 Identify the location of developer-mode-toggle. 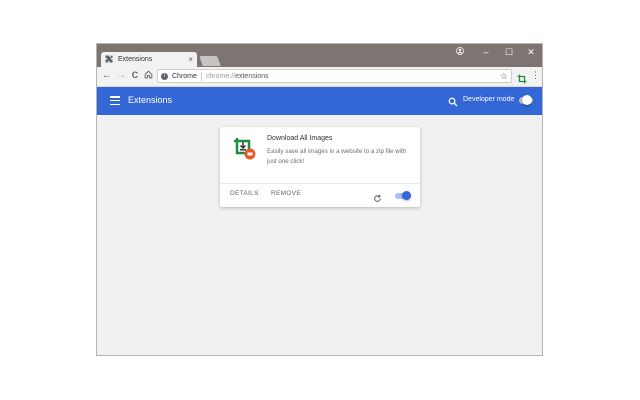
(526, 100).